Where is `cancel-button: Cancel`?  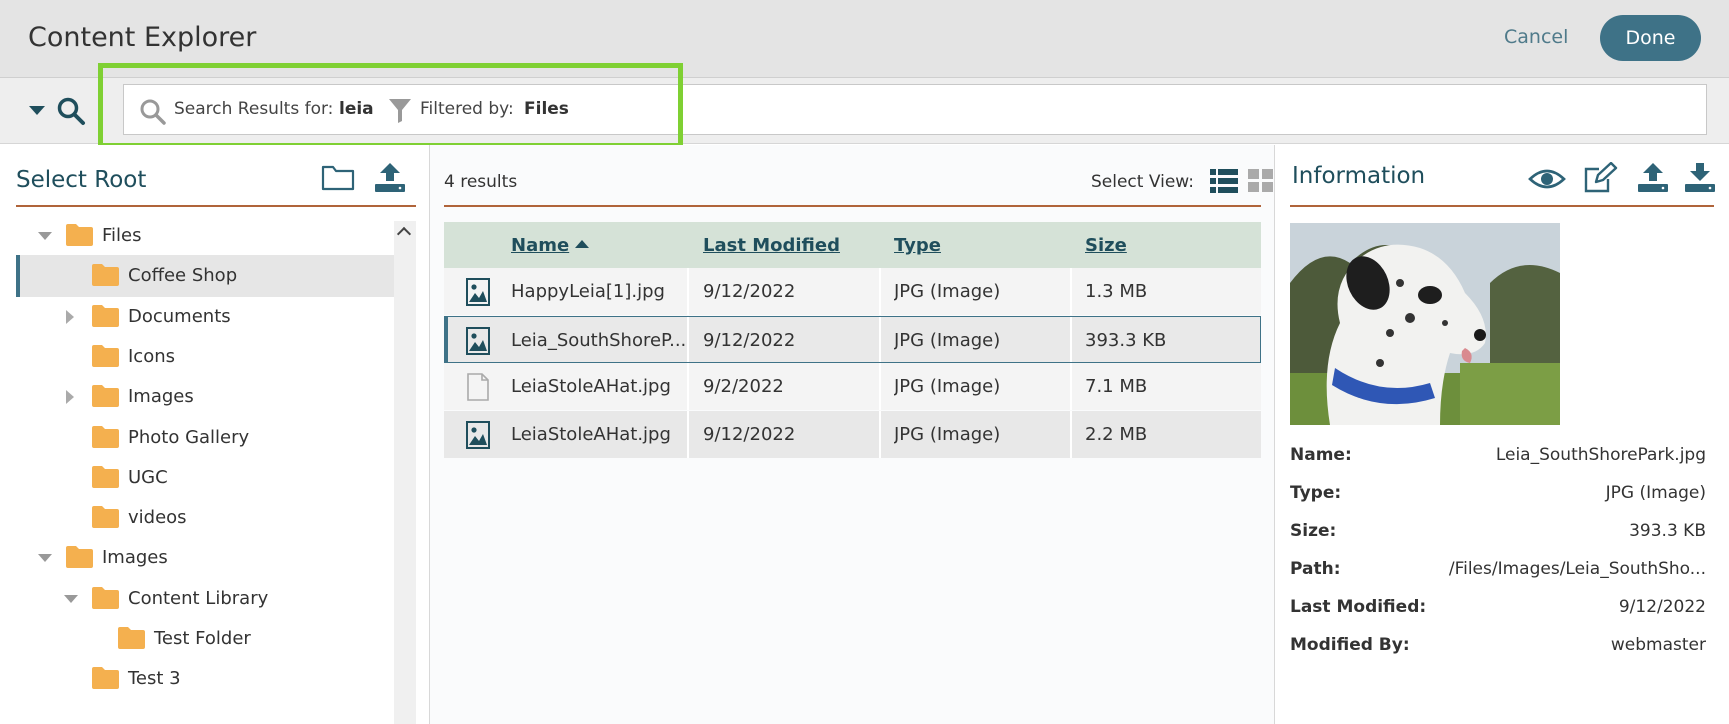
cancel-button: Cancel is located at coordinates (1536, 37).